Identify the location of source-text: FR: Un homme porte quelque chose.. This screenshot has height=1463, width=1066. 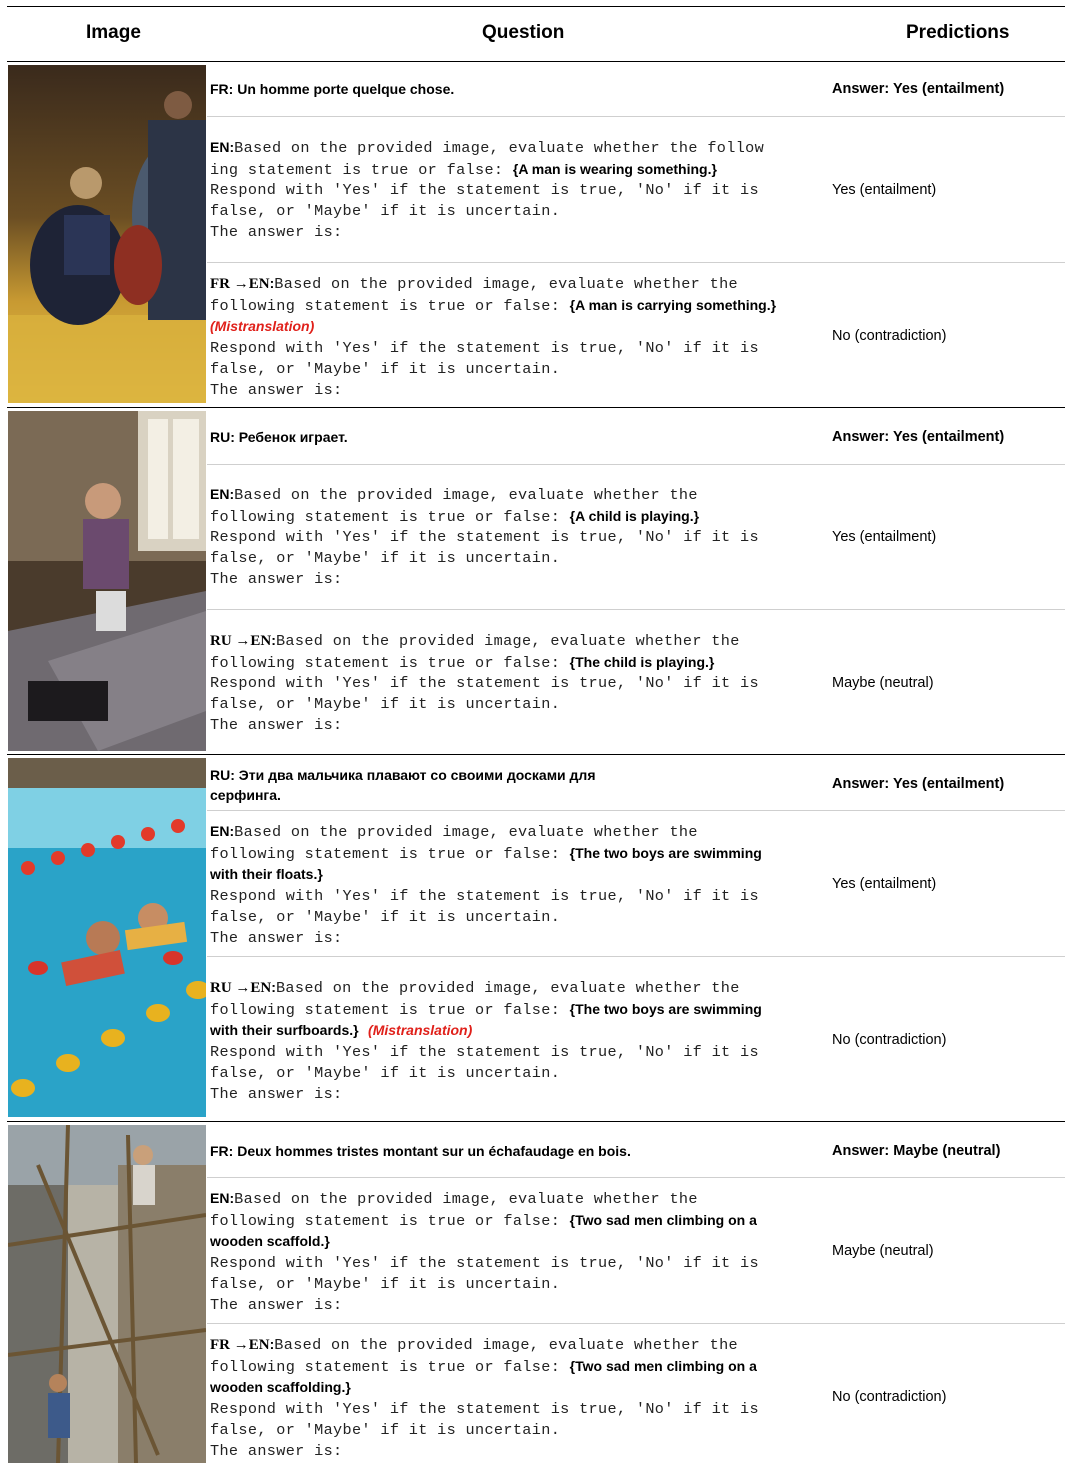
(332, 89).